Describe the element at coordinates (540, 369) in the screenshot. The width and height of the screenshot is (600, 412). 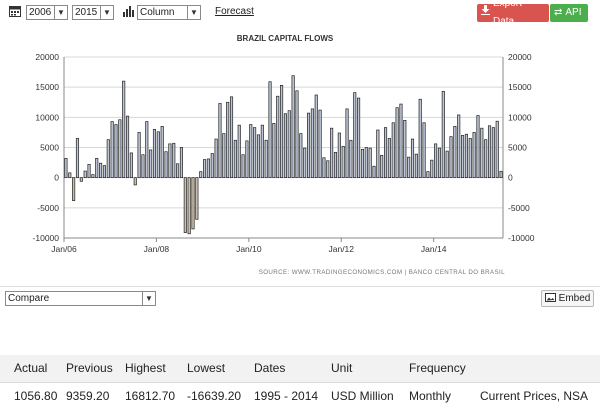
I see `header-notes` at that location.